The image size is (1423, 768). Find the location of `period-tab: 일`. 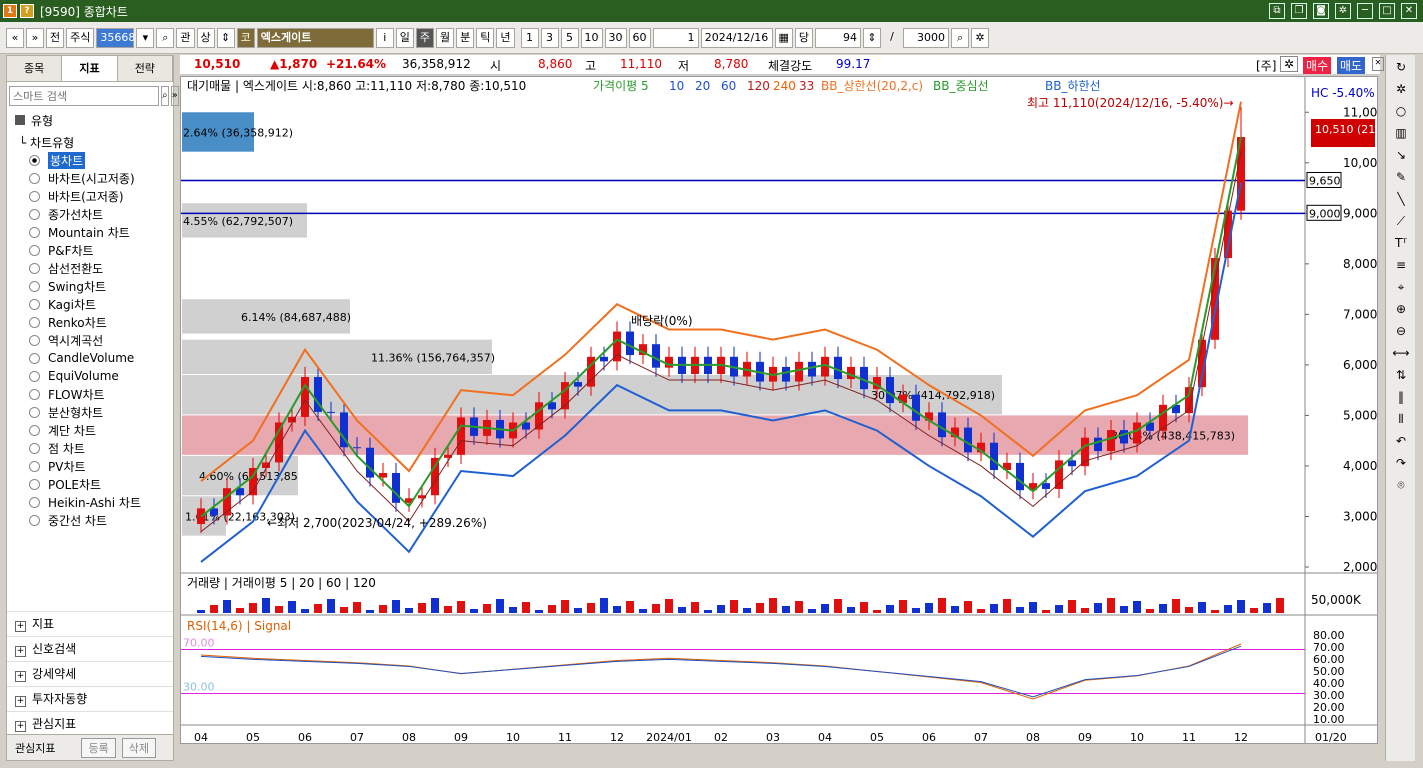

period-tab: 일 is located at coordinates (404, 37).